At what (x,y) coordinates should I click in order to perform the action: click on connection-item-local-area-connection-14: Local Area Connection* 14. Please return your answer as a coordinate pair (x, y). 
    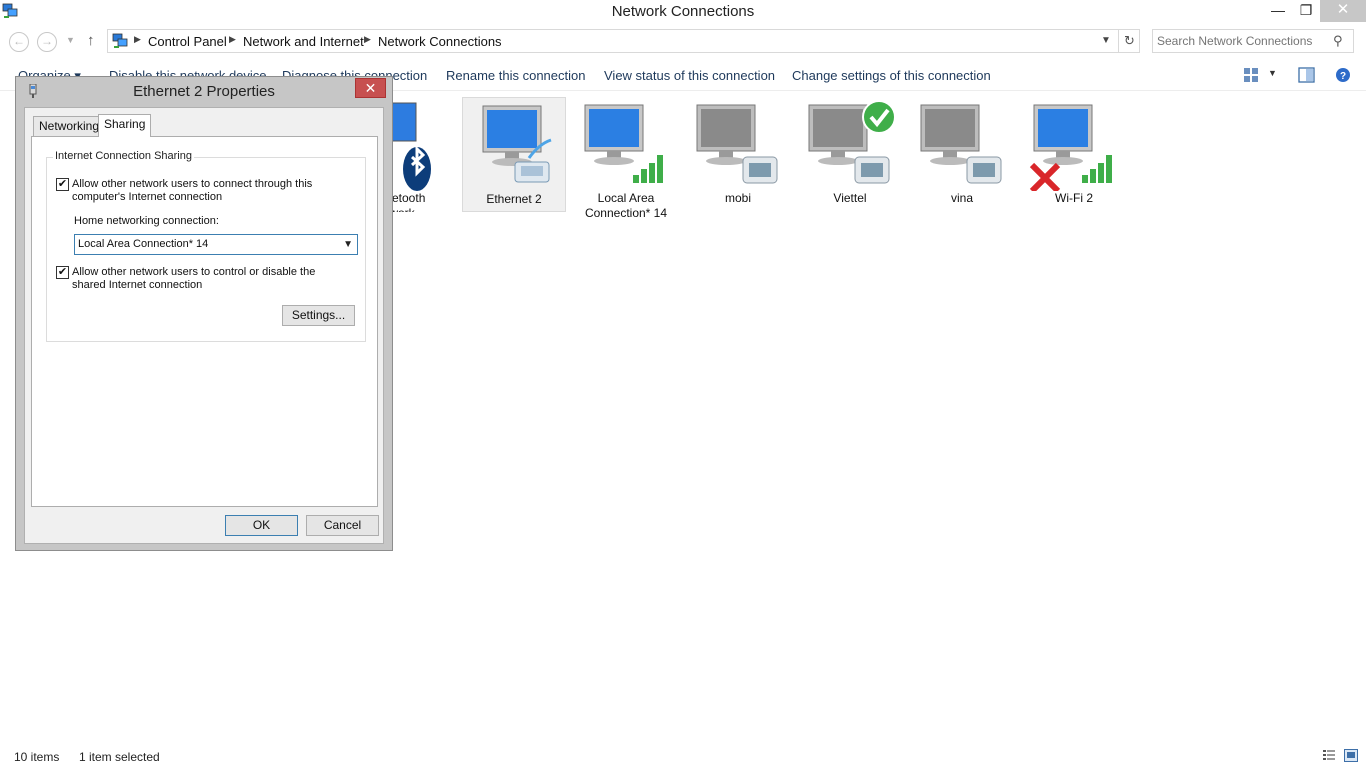
    Looking at the image, I should click on (626, 158).